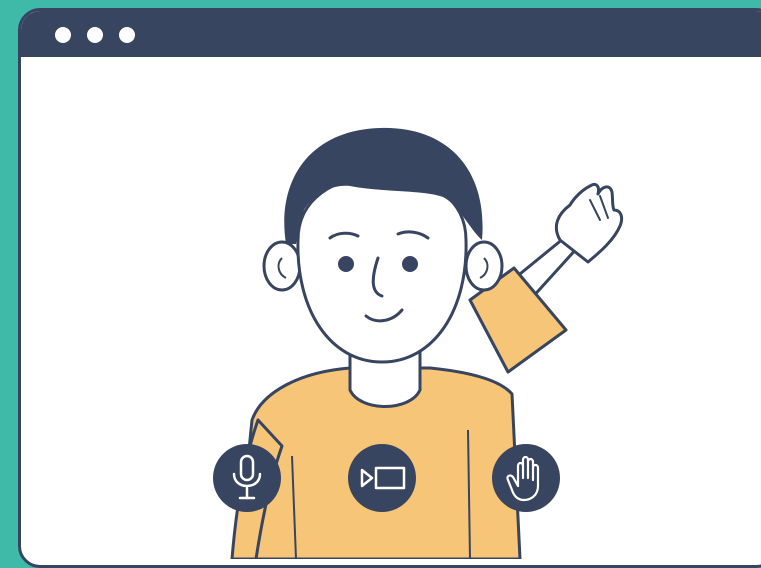 The height and width of the screenshot is (568, 761). What do you see at coordinates (346, 264) in the screenshot?
I see `person-eye-left` at bounding box center [346, 264].